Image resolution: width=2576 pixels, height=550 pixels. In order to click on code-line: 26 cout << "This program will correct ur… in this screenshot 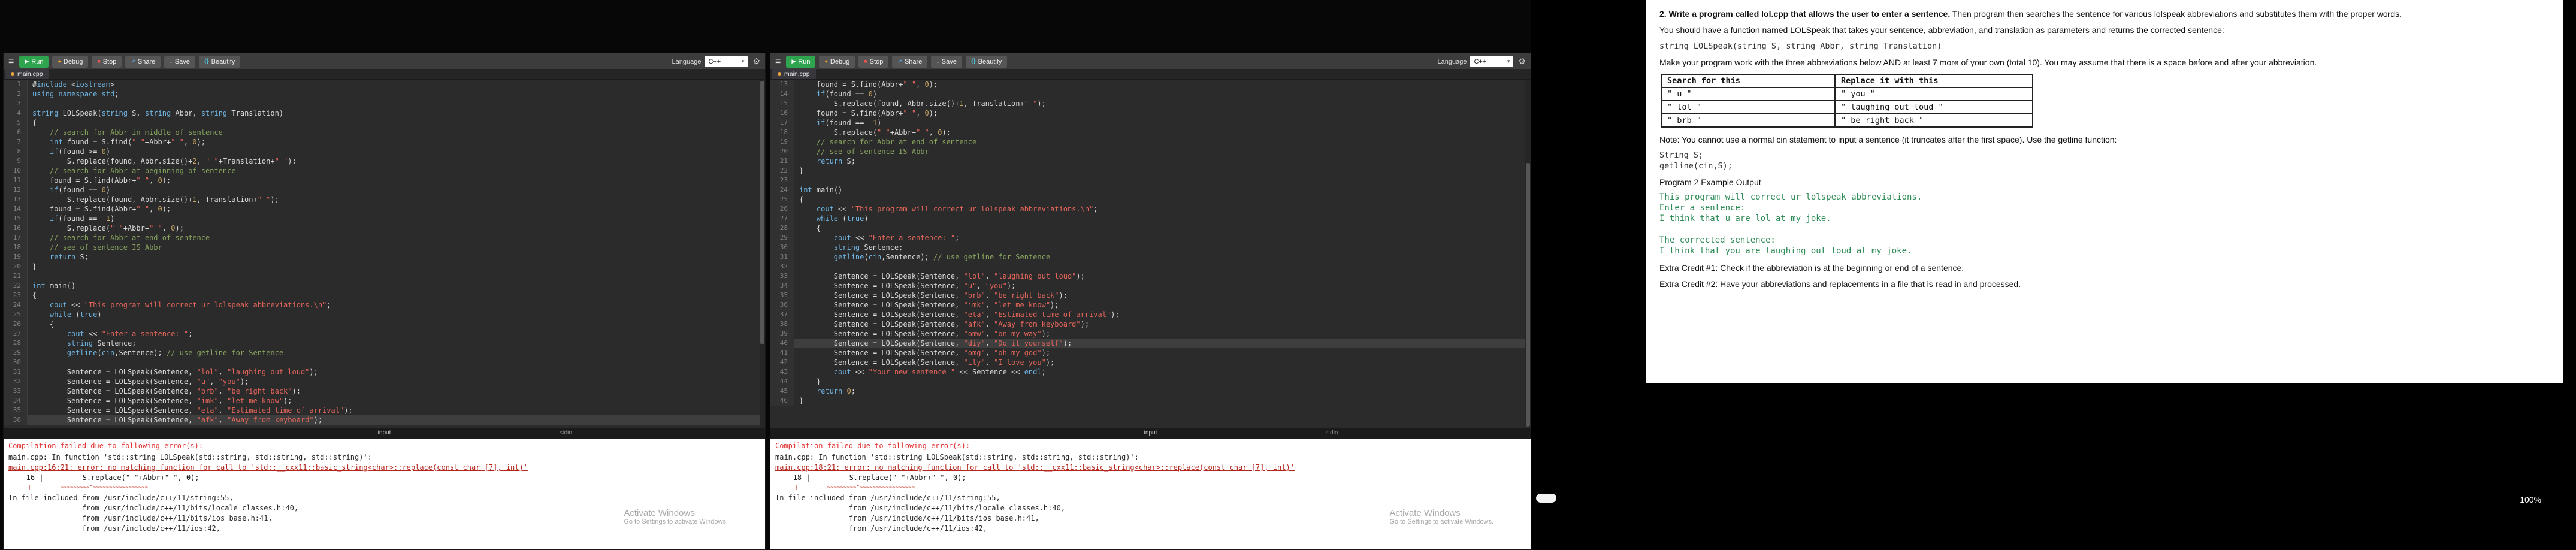, I will do `click(1150, 209)`.